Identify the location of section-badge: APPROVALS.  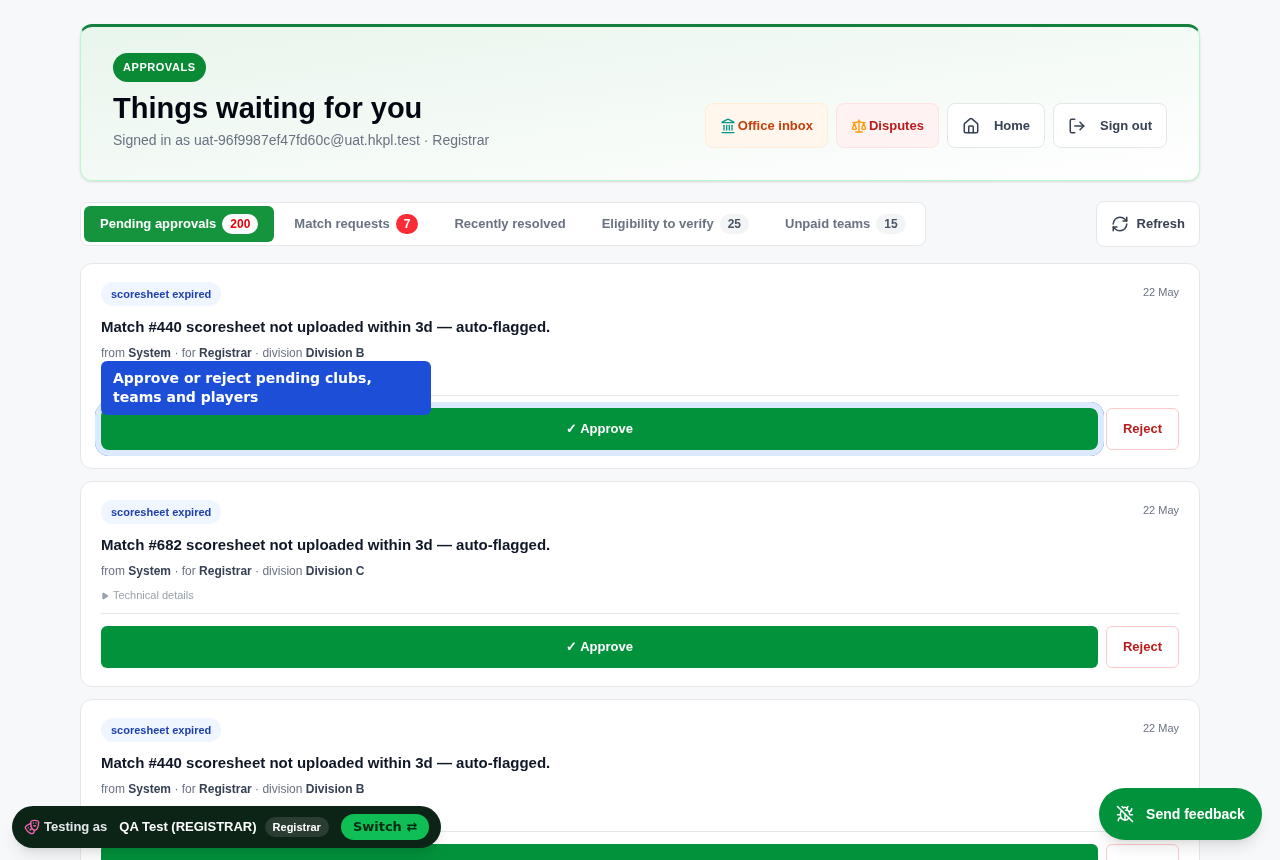
(159, 67).